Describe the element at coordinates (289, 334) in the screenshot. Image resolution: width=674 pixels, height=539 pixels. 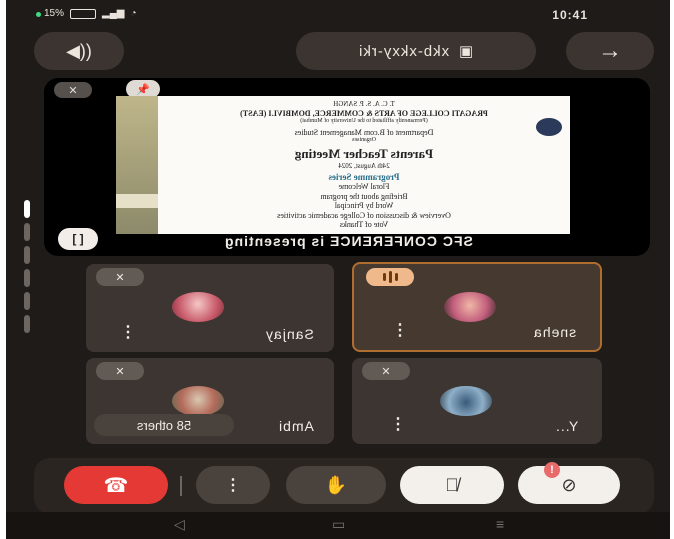
I see `participant-name: Sanjay` at that location.